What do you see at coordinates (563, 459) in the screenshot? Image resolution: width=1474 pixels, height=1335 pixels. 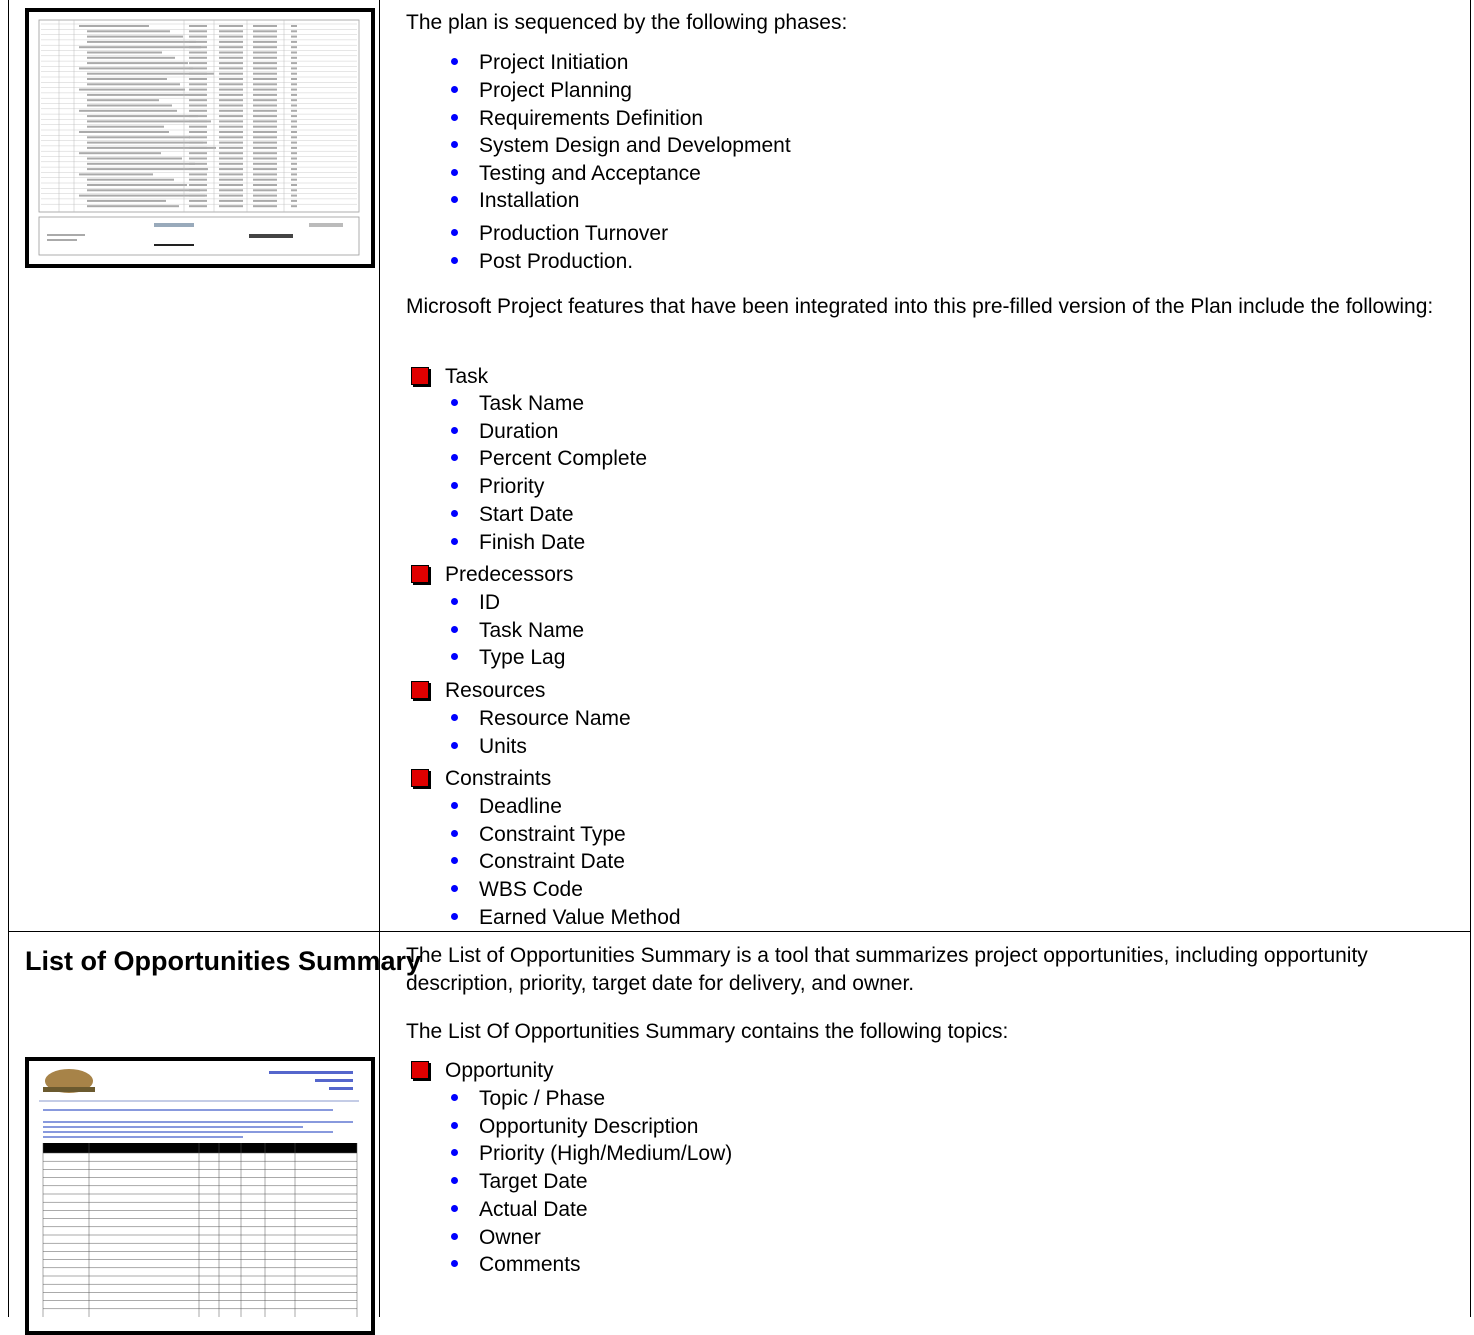 I see `list-item-label: Percent Complete` at bounding box center [563, 459].